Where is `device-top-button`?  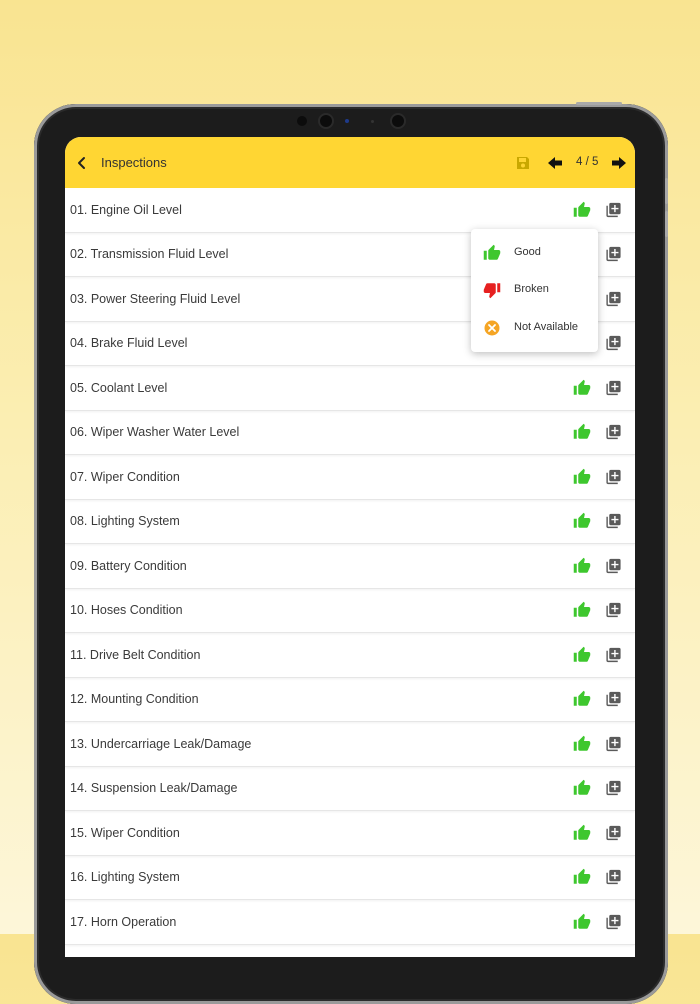 device-top-button is located at coordinates (599, 103).